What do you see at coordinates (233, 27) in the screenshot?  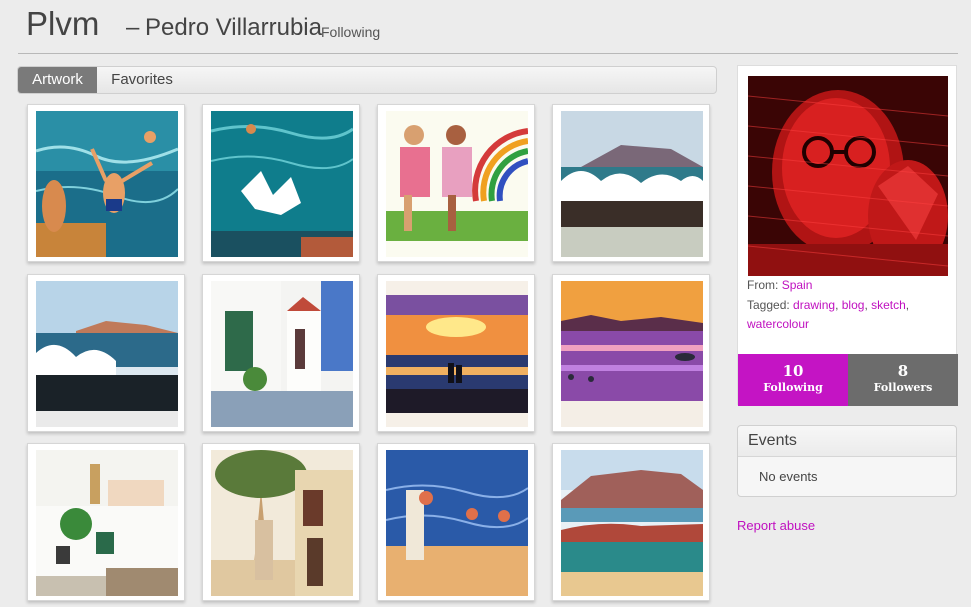 I see `full-name: Pedro Villarrubia` at bounding box center [233, 27].